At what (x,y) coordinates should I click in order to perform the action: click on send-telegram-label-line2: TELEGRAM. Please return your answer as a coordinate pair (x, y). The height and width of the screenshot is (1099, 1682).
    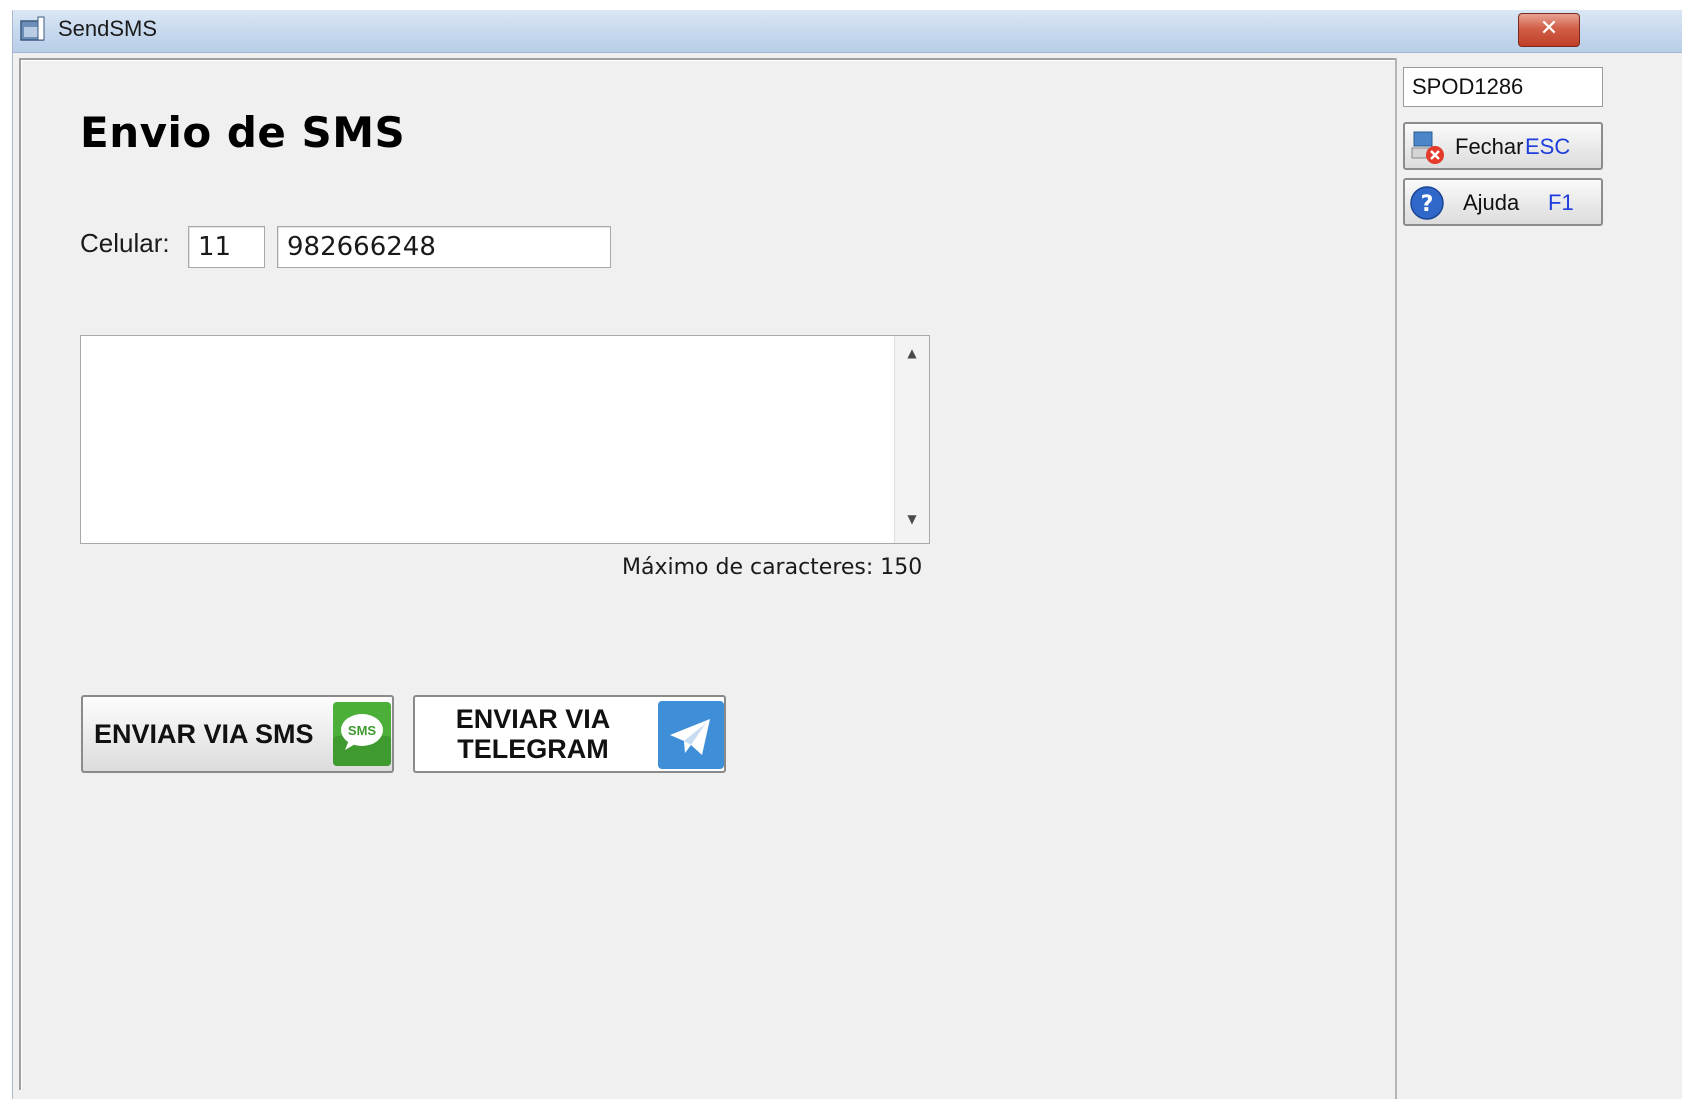
    Looking at the image, I should click on (533, 749).